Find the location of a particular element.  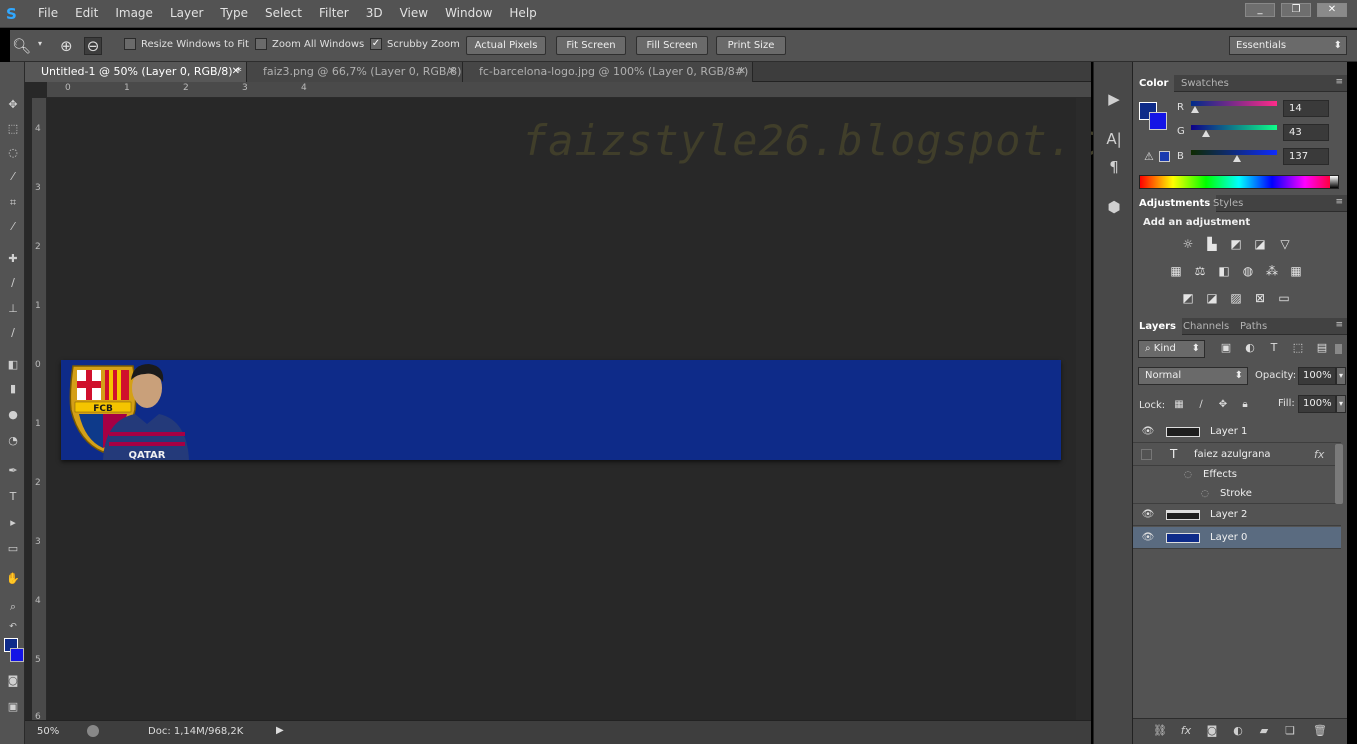

vertical-scrollbar is located at coordinates (1083, 409).